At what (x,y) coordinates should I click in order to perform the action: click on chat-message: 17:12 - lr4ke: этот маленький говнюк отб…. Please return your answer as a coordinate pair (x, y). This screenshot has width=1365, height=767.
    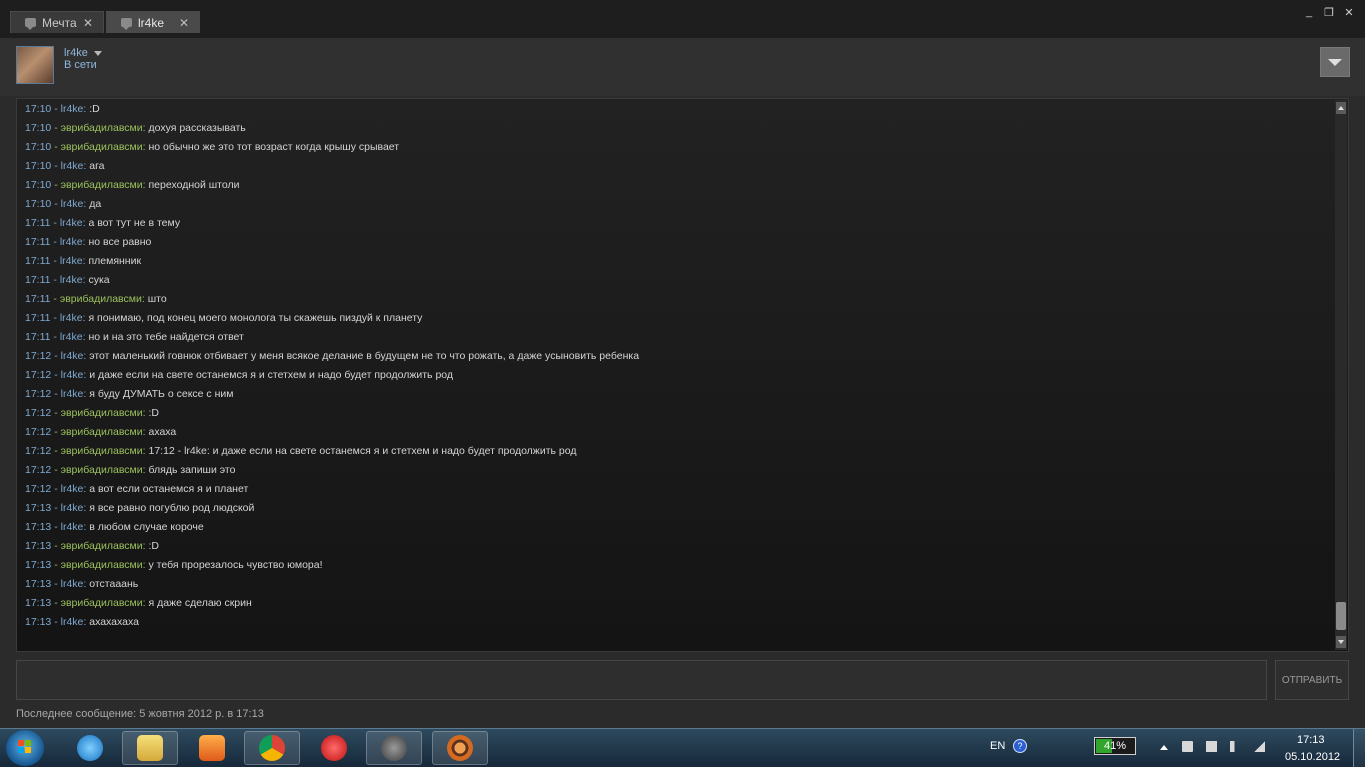
    Looking at the image, I should click on (332, 356).